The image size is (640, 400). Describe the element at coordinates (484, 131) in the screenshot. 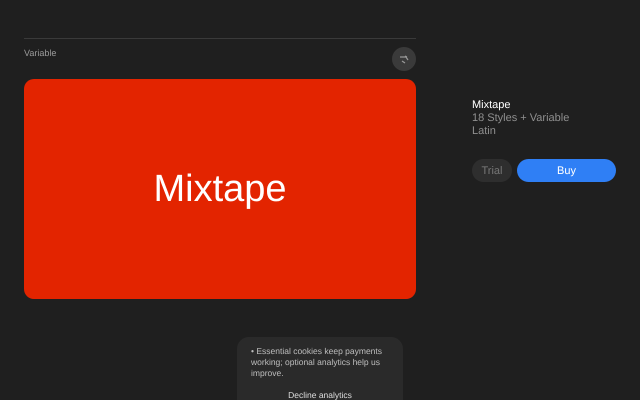

I see `script-label: Latin` at that location.